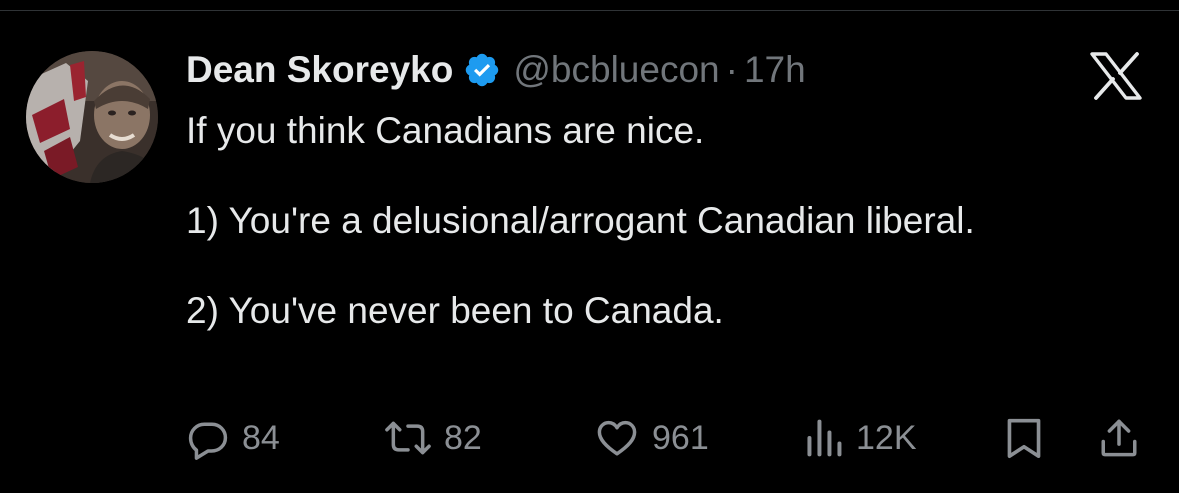  Describe the element at coordinates (775, 70) in the screenshot. I see `timestamp: 17h` at that location.